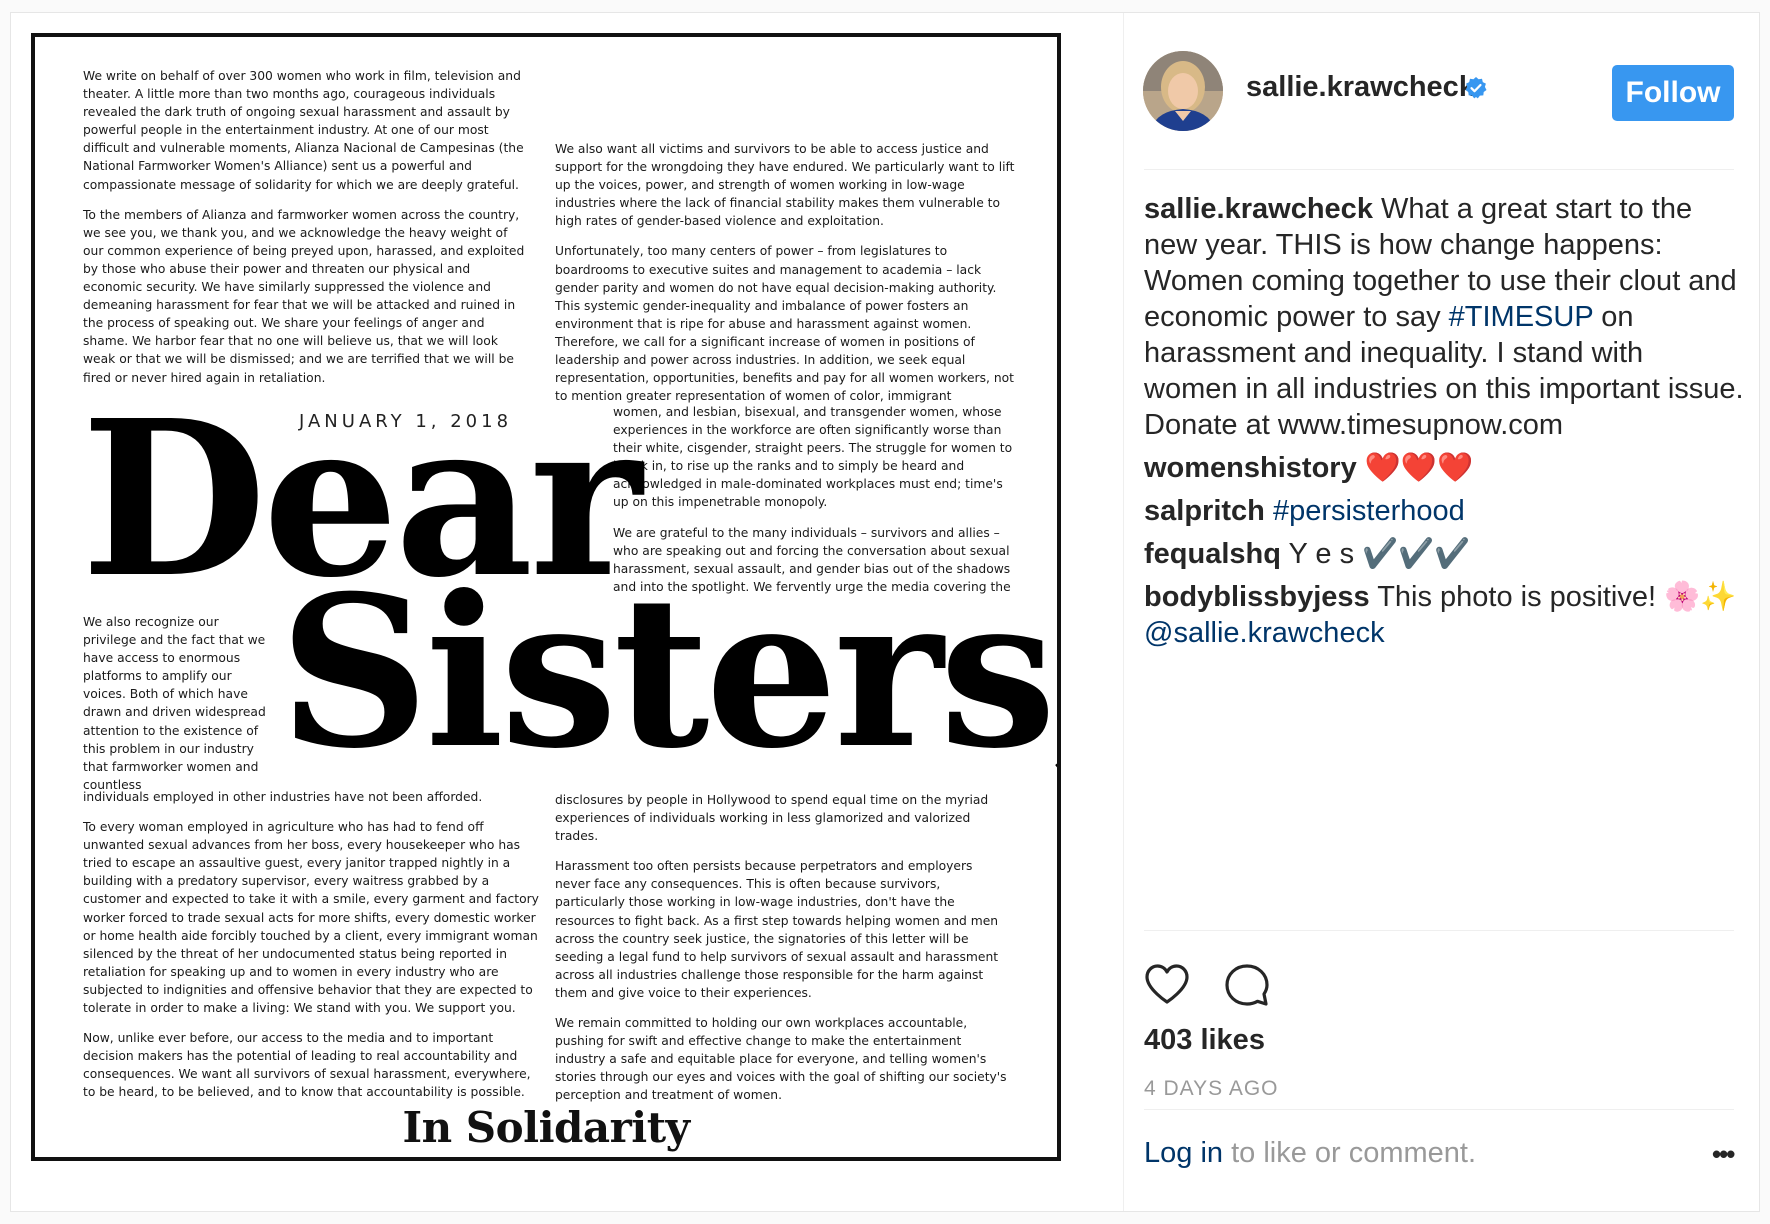 This screenshot has height=1224, width=1770. I want to click on comment-username: sallie.krawcheck, so click(1258, 209).